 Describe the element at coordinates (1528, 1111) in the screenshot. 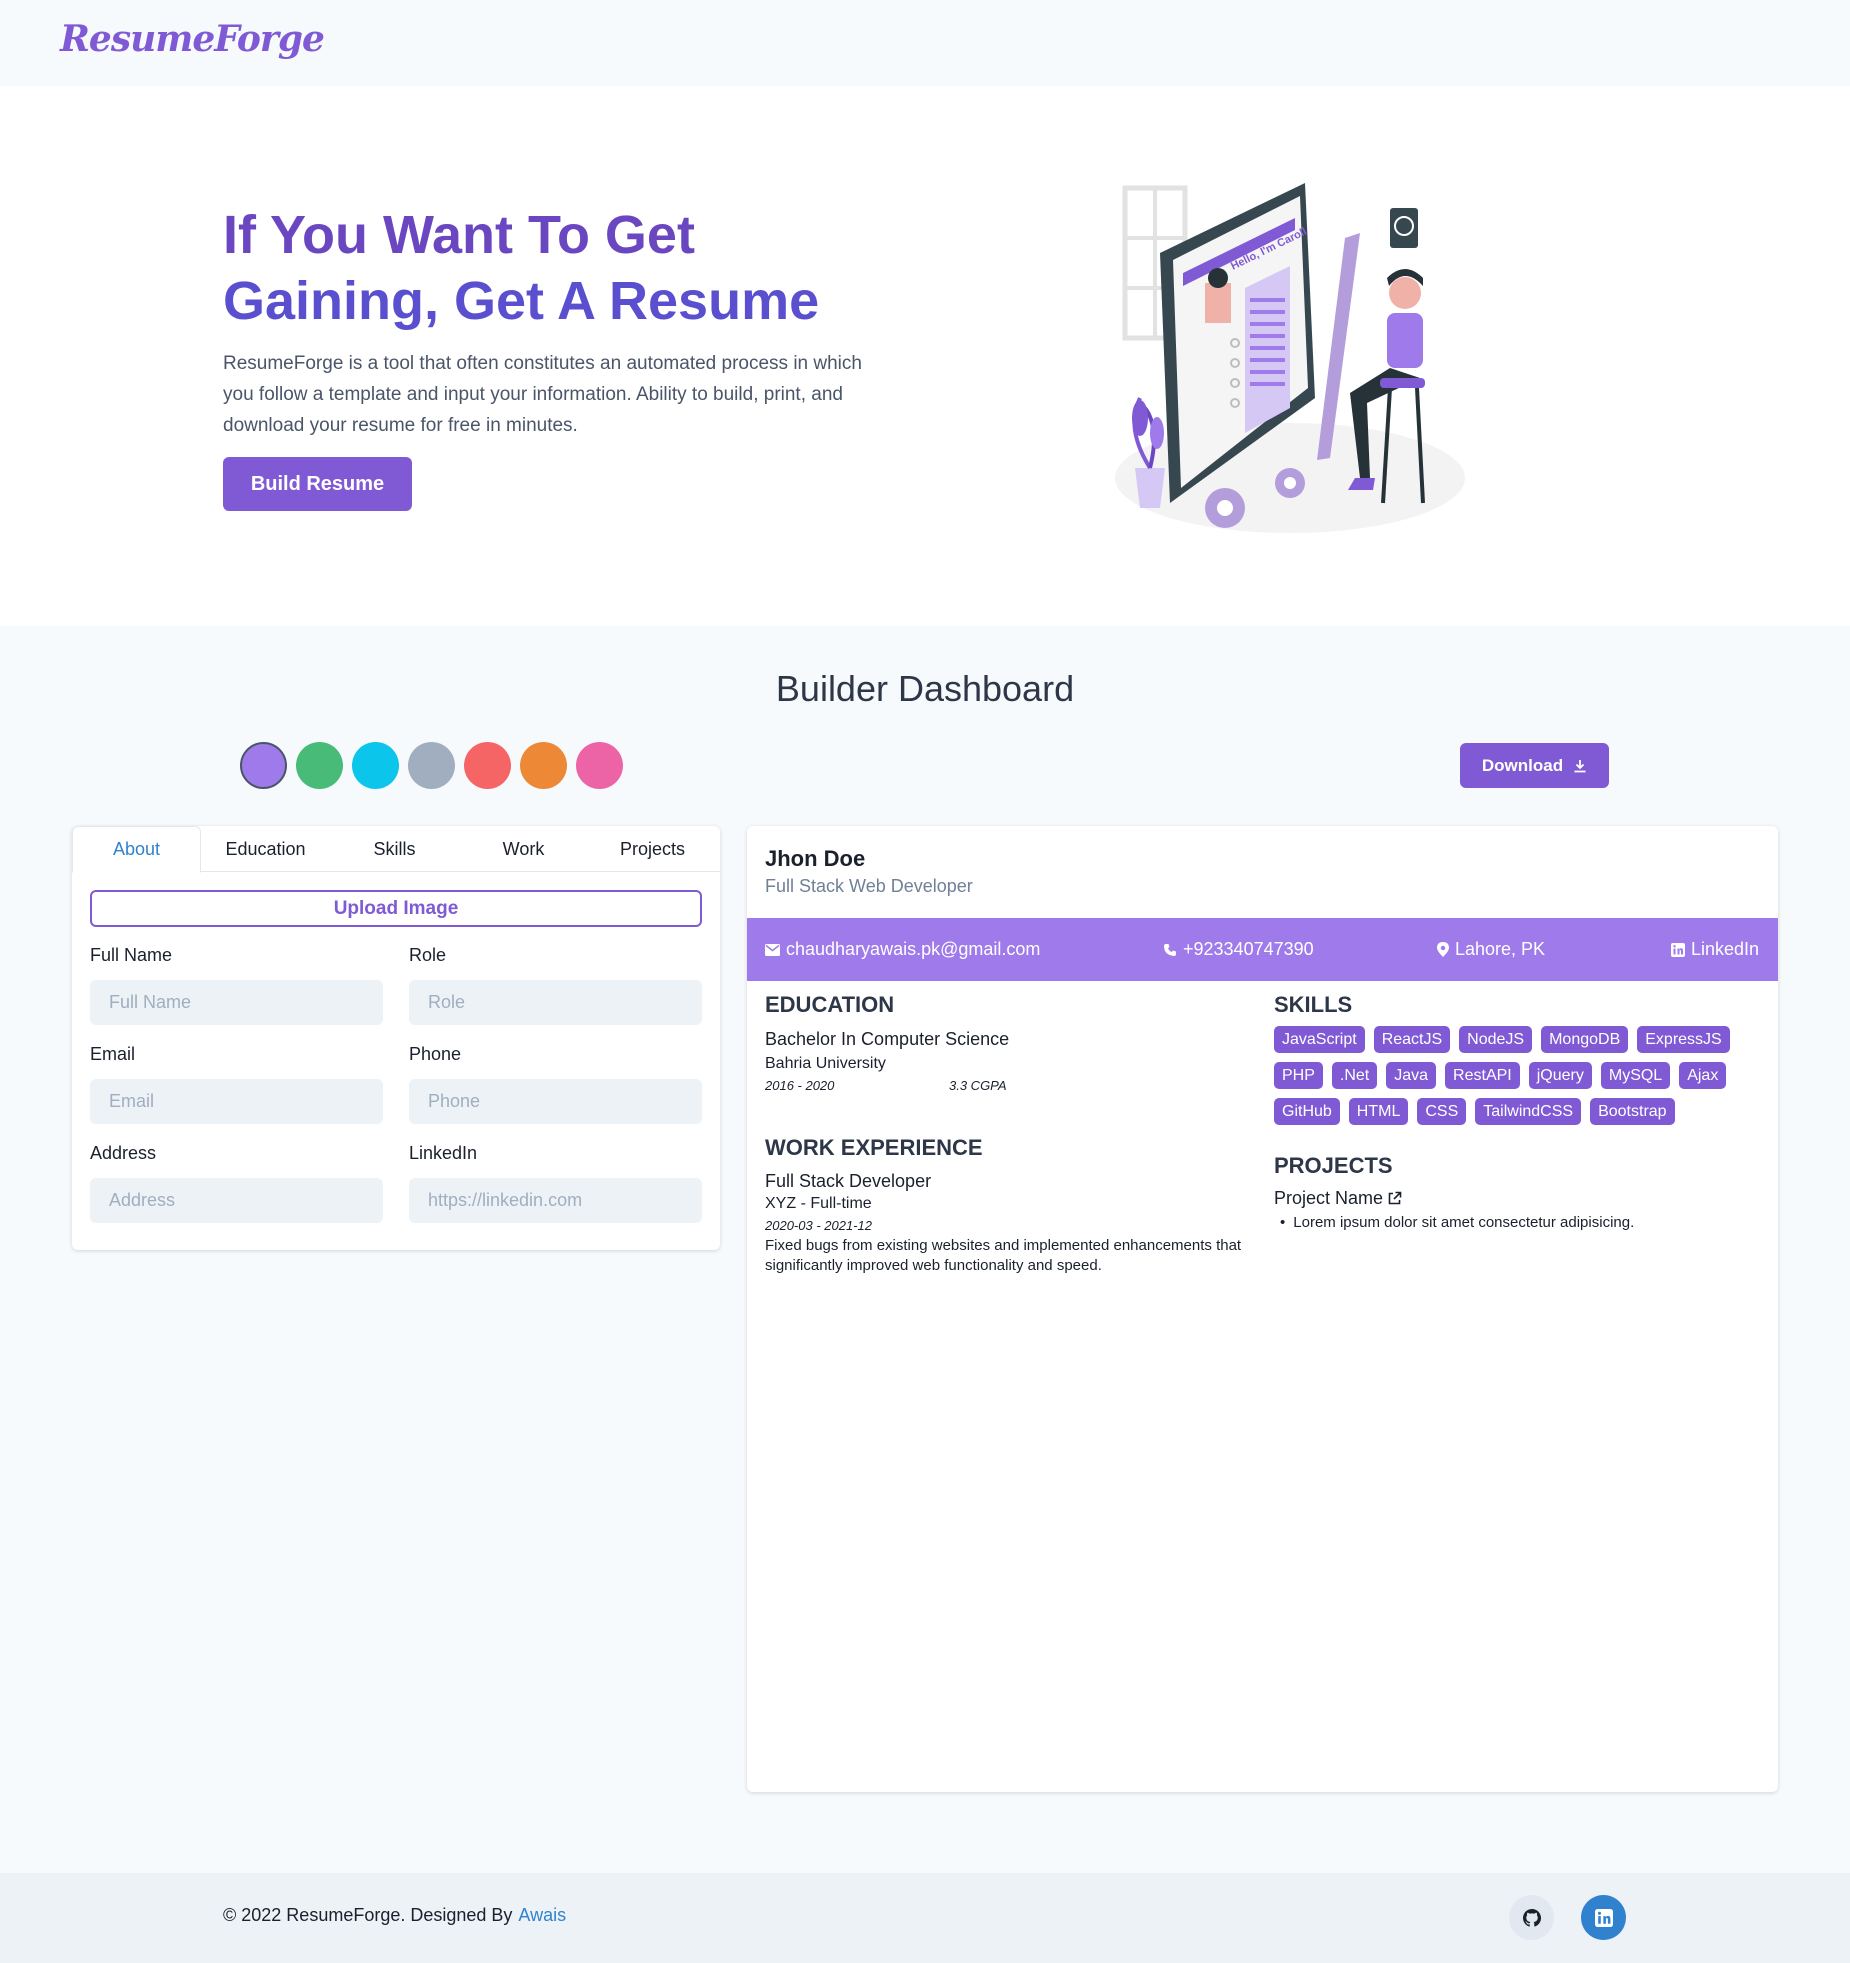

I see `skill-tag: TailwindCSS` at that location.